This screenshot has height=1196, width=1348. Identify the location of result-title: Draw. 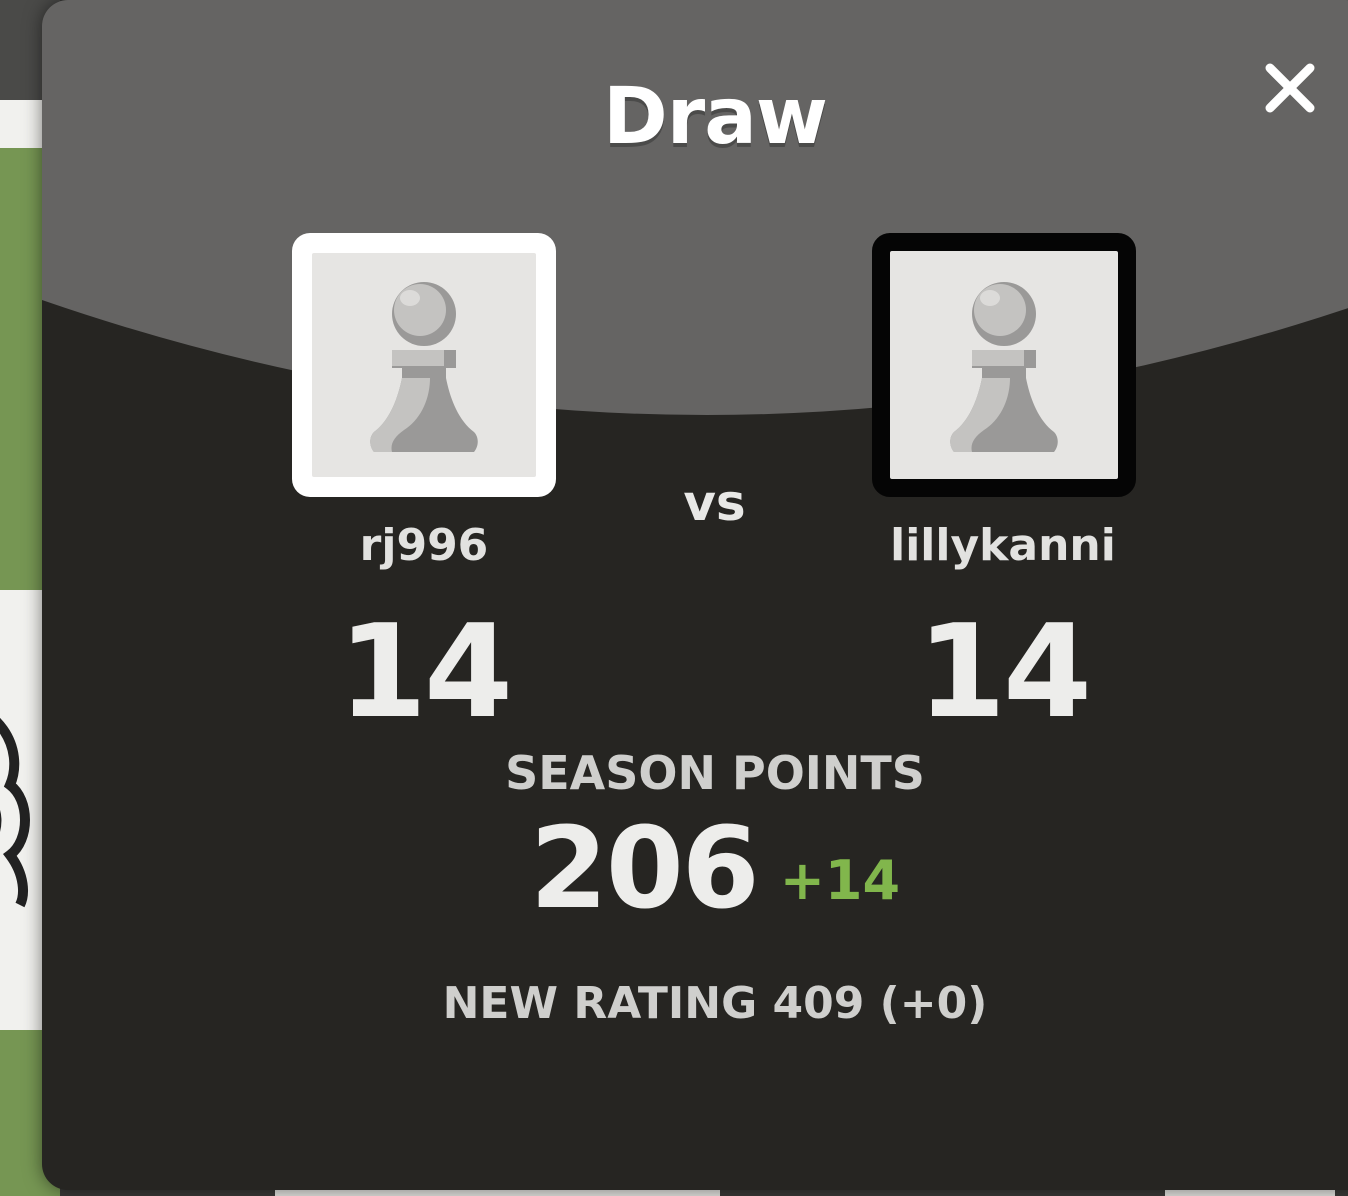
(715, 117).